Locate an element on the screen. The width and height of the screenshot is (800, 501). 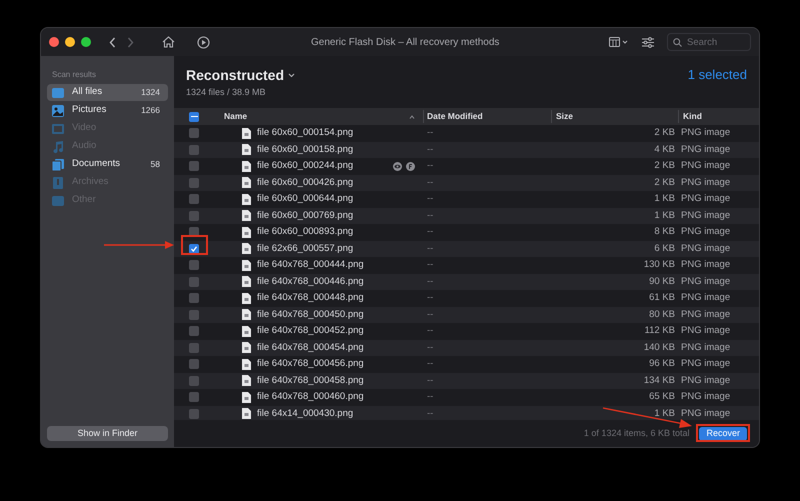
history-icon is located at coordinates (203, 42).